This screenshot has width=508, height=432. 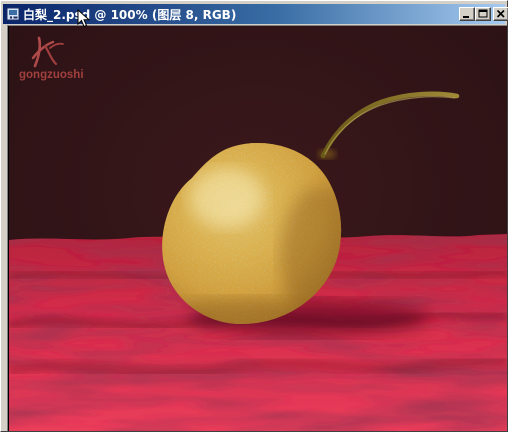 I want to click on close-icon, so click(x=500, y=13).